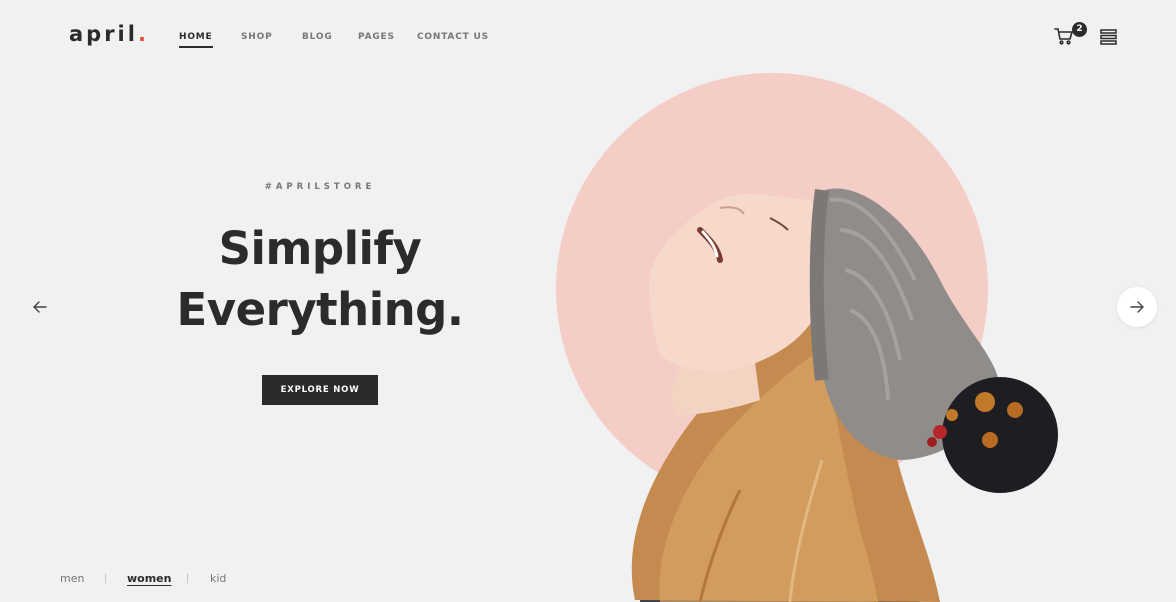 Image resolution: width=1176 pixels, height=602 pixels. I want to click on category-men: men, so click(72, 578).